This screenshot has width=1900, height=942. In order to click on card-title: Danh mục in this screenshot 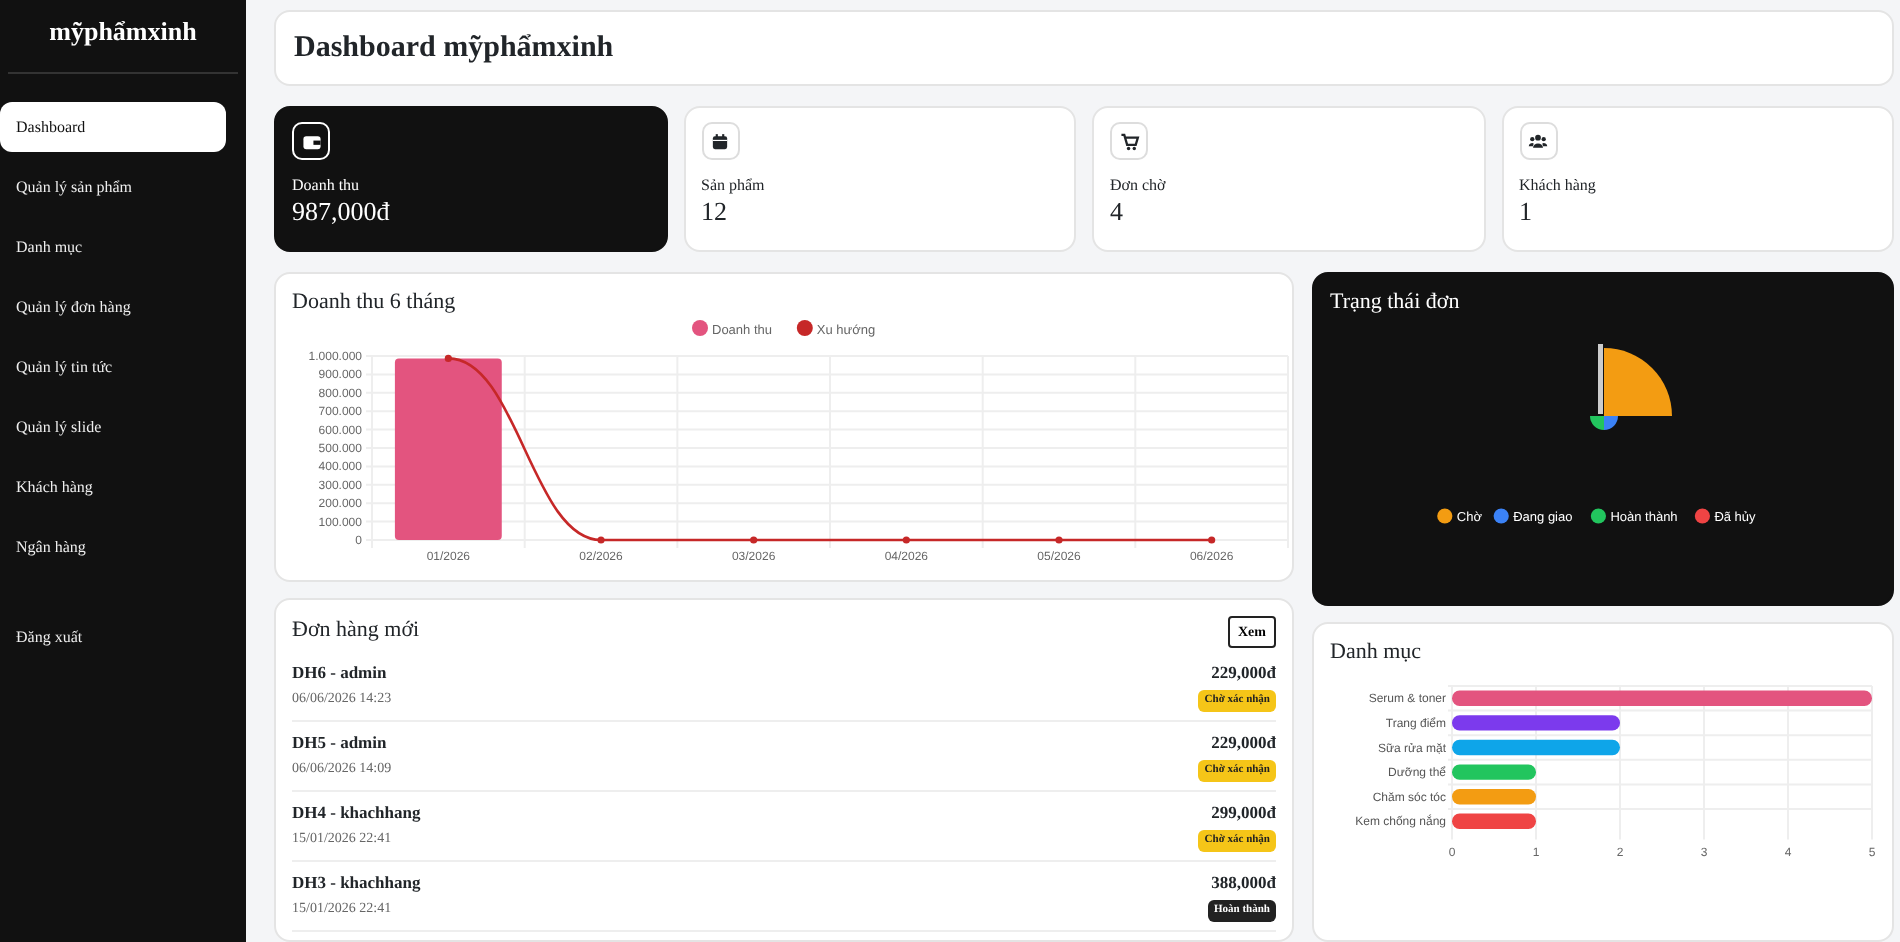, I will do `click(1377, 653)`.